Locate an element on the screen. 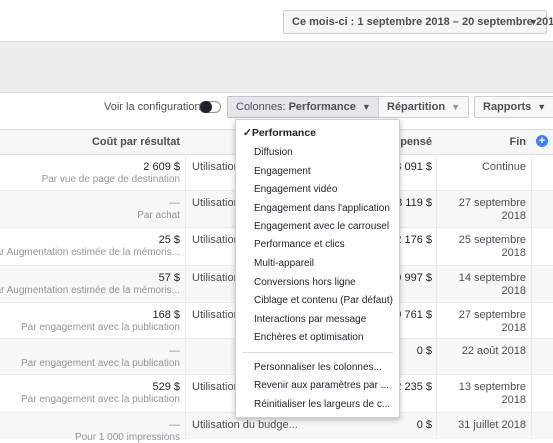  end-cell: 22 août 2018 is located at coordinates (493, 351).